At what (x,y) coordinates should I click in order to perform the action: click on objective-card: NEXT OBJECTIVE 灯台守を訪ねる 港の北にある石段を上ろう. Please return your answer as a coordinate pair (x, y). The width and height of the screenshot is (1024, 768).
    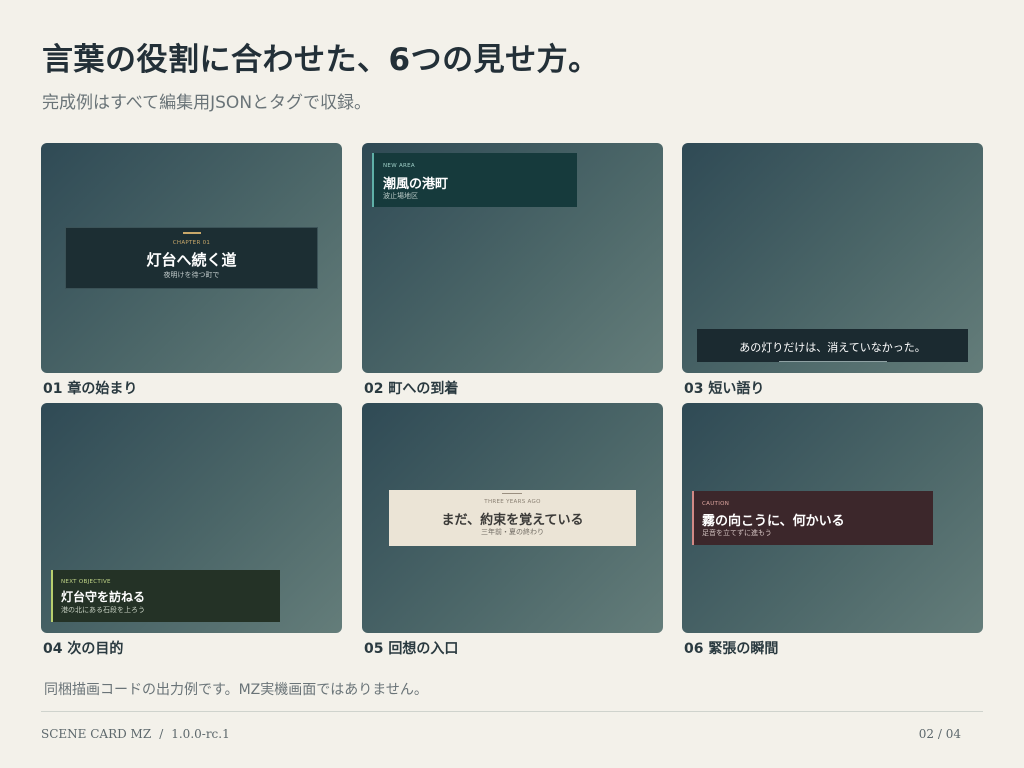
    Looking at the image, I should click on (165, 596).